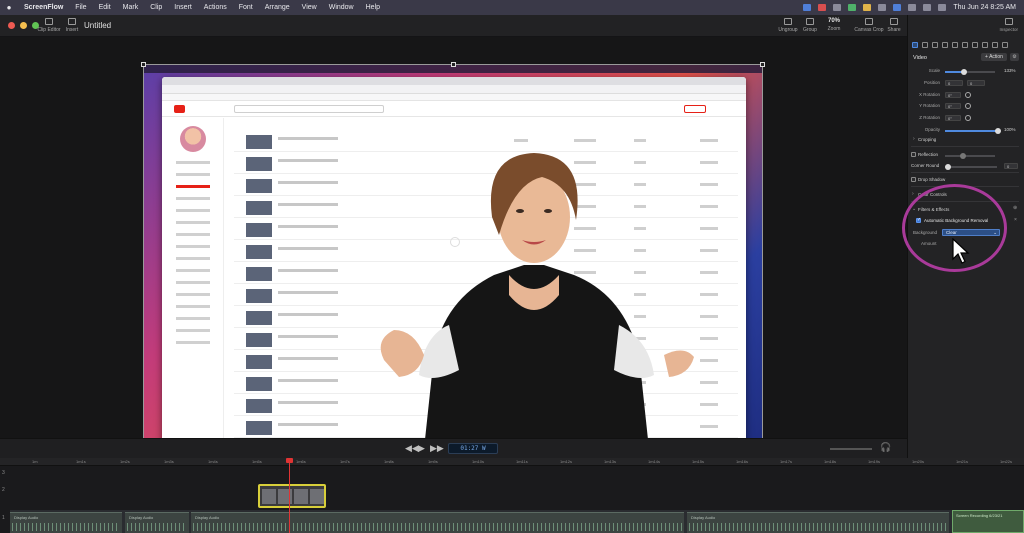 The height and width of the screenshot is (533, 1024). I want to click on anchor-handle, so click(455, 242).